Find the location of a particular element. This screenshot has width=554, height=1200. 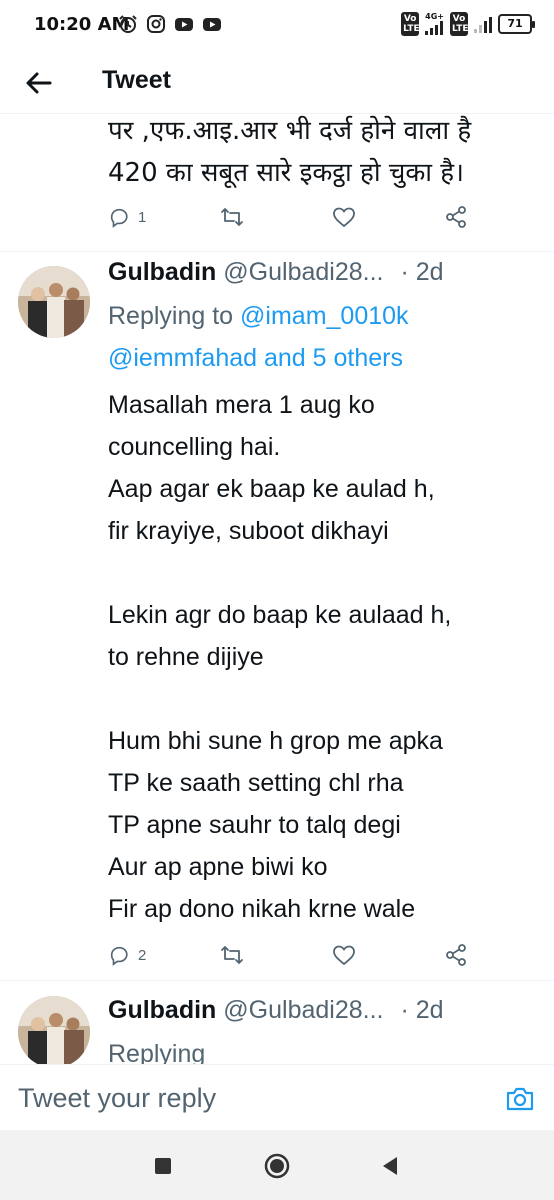

network-type: 4G+ is located at coordinates (434, 16).